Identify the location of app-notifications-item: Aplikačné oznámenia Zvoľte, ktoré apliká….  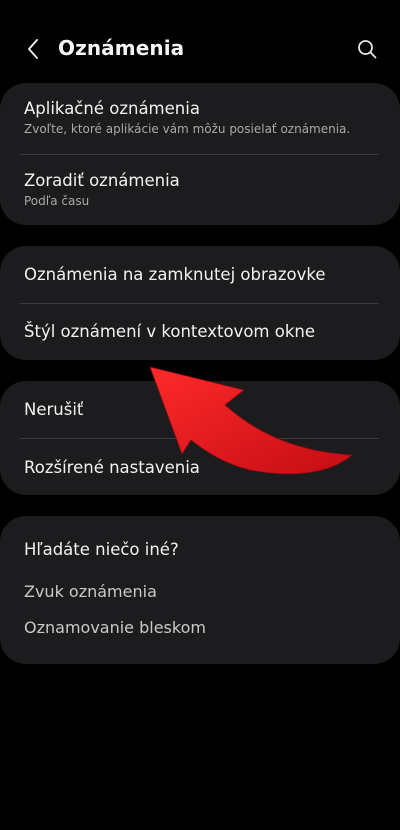
(202, 118).